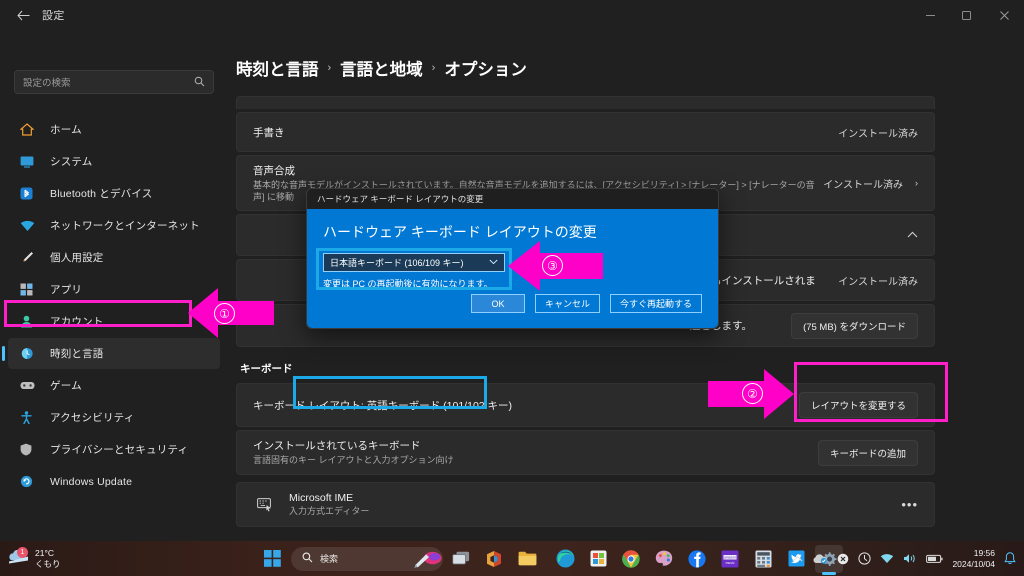  I want to click on hardware-keyboard-expand, so click(912, 235).